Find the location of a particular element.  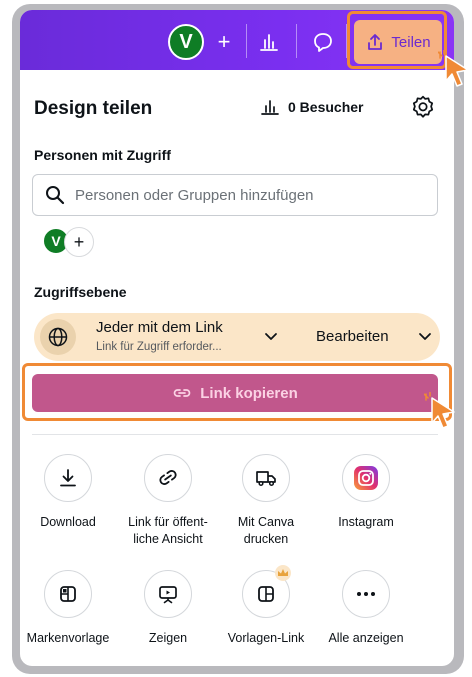

add-collaborator-button: + is located at coordinates (224, 42).